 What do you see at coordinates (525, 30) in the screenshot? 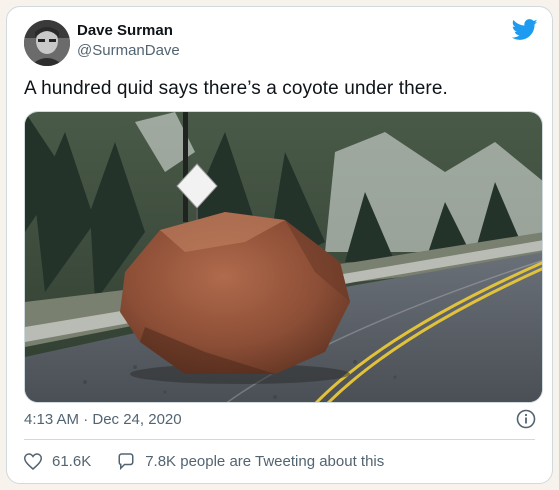
I see `twitter-bird-icon` at bounding box center [525, 30].